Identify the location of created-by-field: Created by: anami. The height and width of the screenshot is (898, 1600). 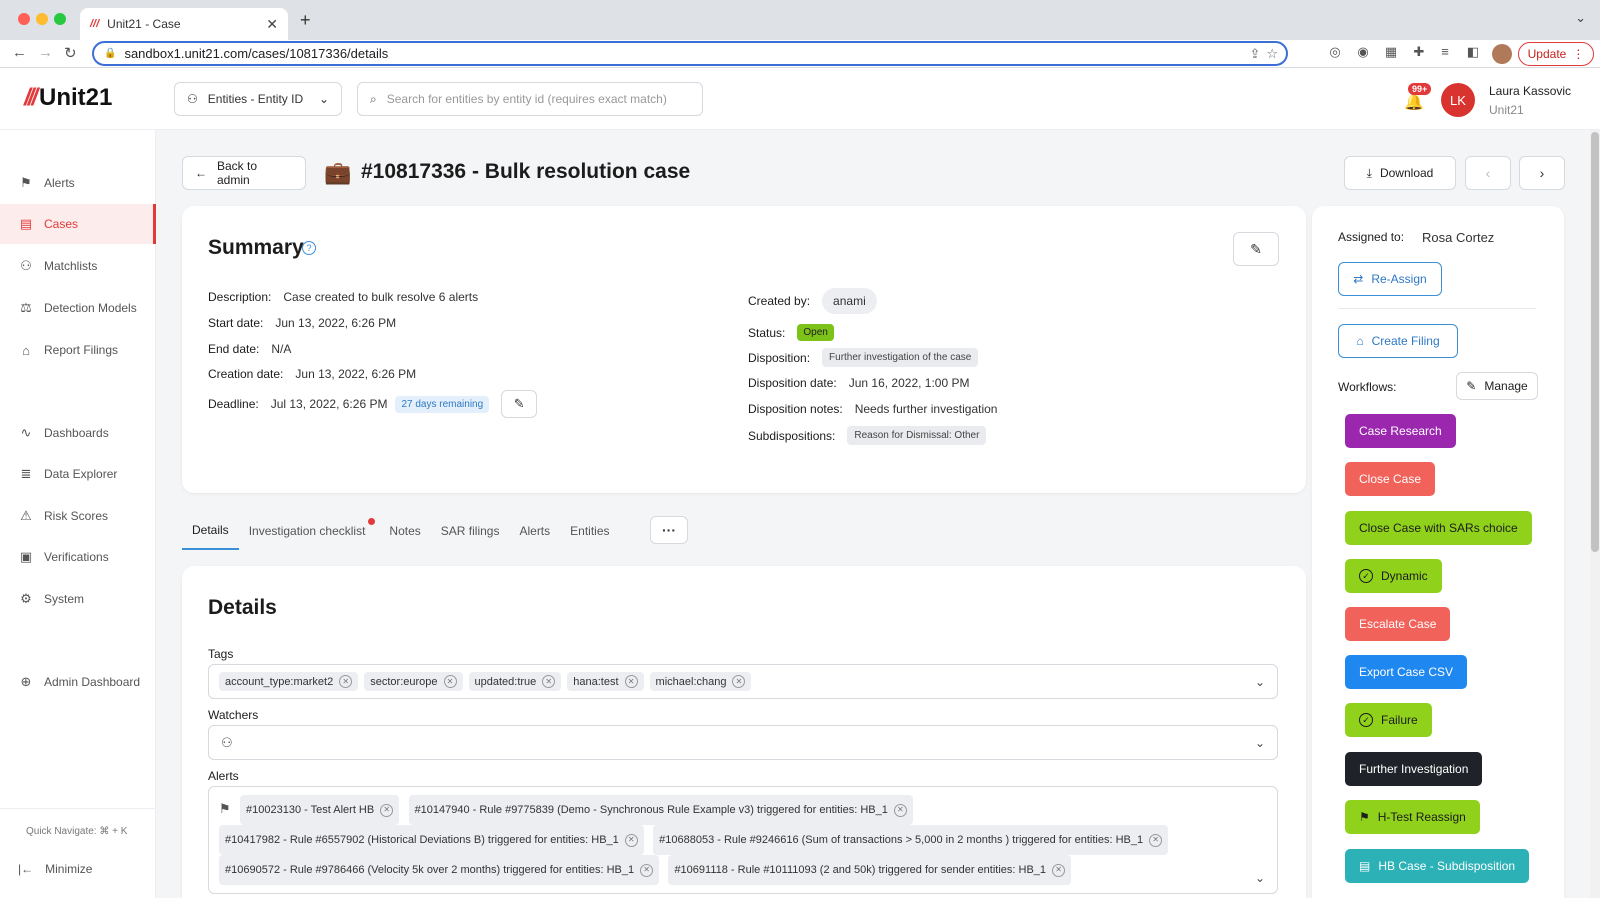
(812, 301).